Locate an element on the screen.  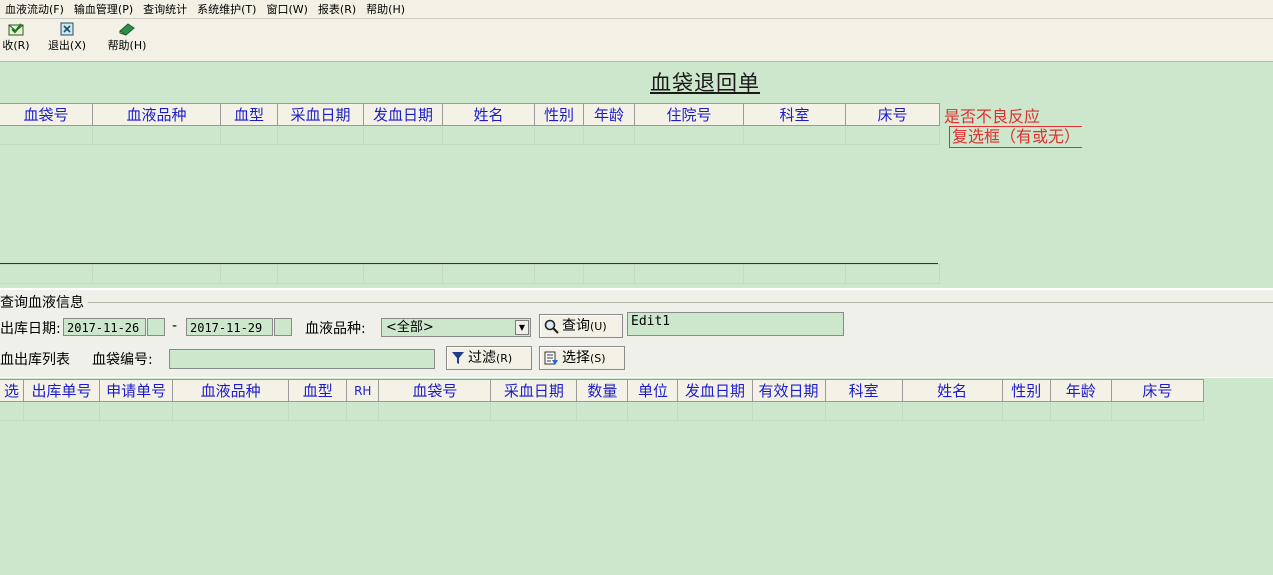
col-header: 住院号 is located at coordinates (689, 114).